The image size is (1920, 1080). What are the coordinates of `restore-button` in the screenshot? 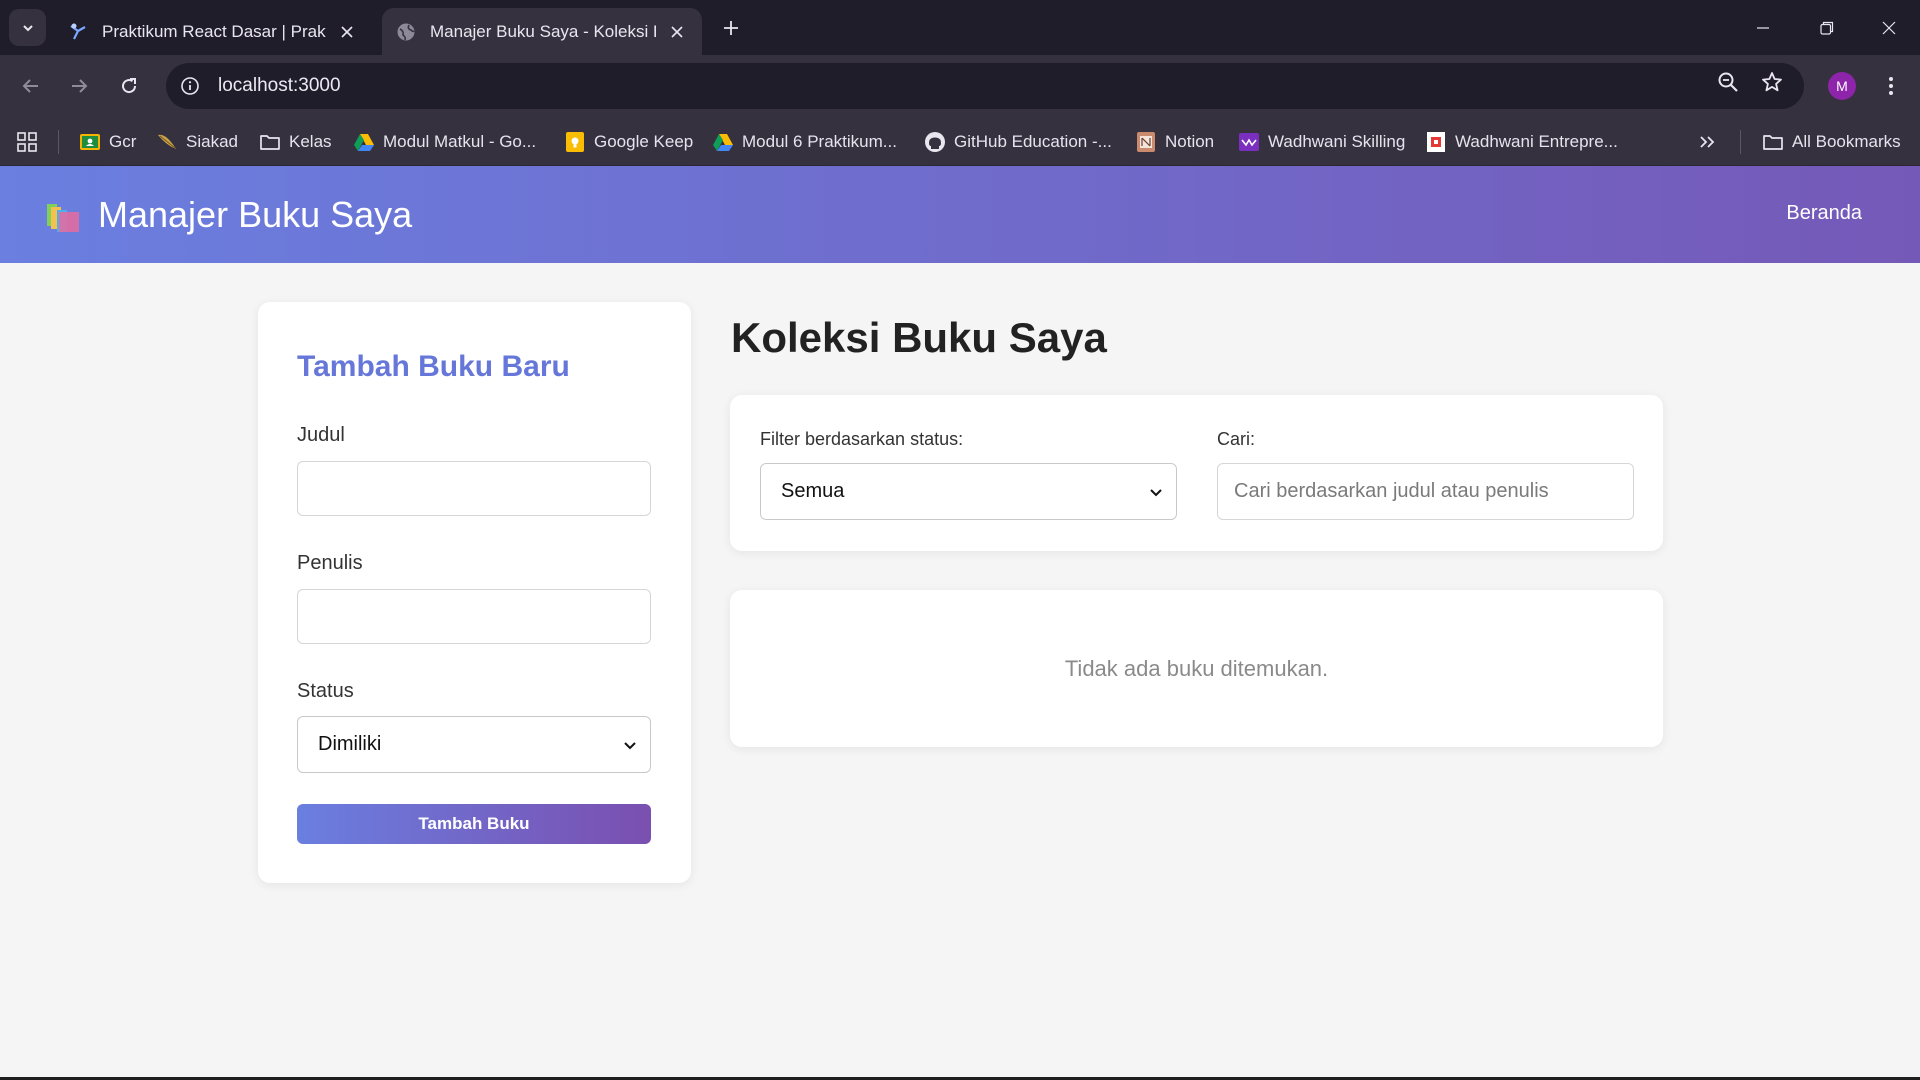 It's located at (1827, 27).